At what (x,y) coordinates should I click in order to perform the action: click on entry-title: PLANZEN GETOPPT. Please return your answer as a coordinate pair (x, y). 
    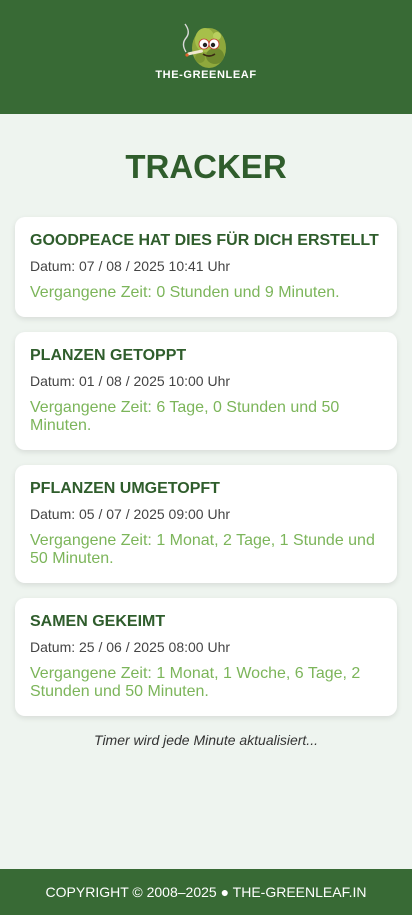
    Looking at the image, I should click on (108, 355).